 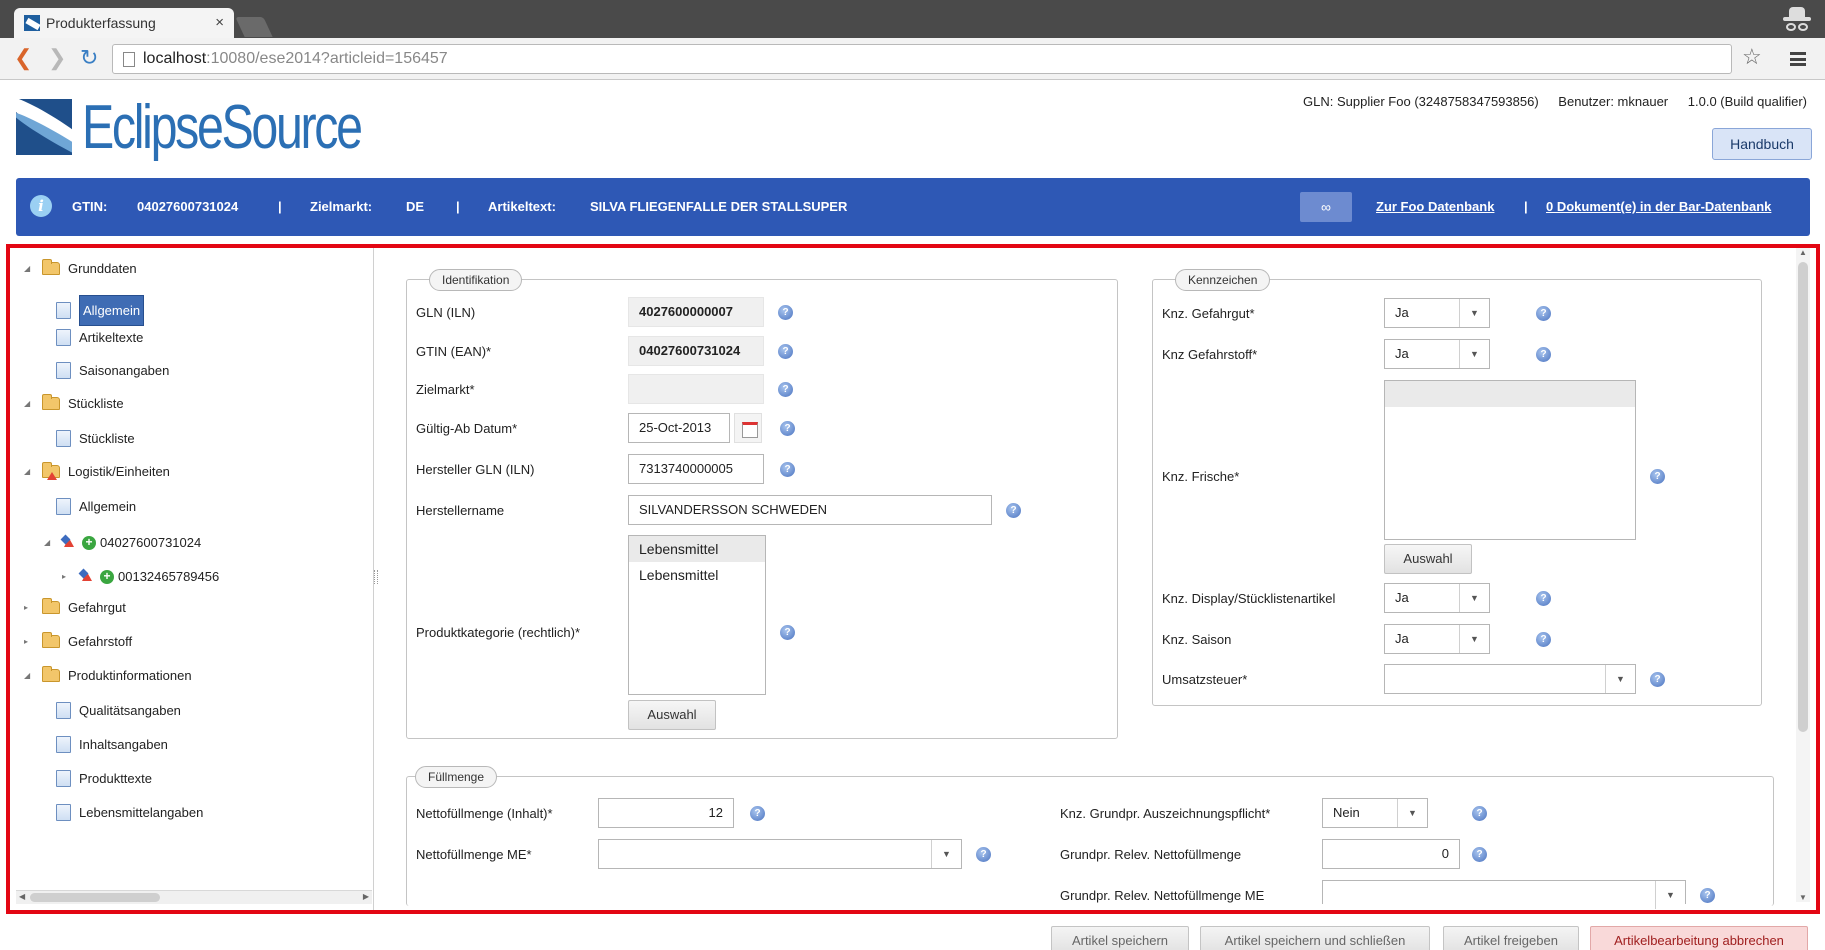 What do you see at coordinates (219, 22) in the screenshot?
I see `close-tab-icon: ×` at bounding box center [219, 22].